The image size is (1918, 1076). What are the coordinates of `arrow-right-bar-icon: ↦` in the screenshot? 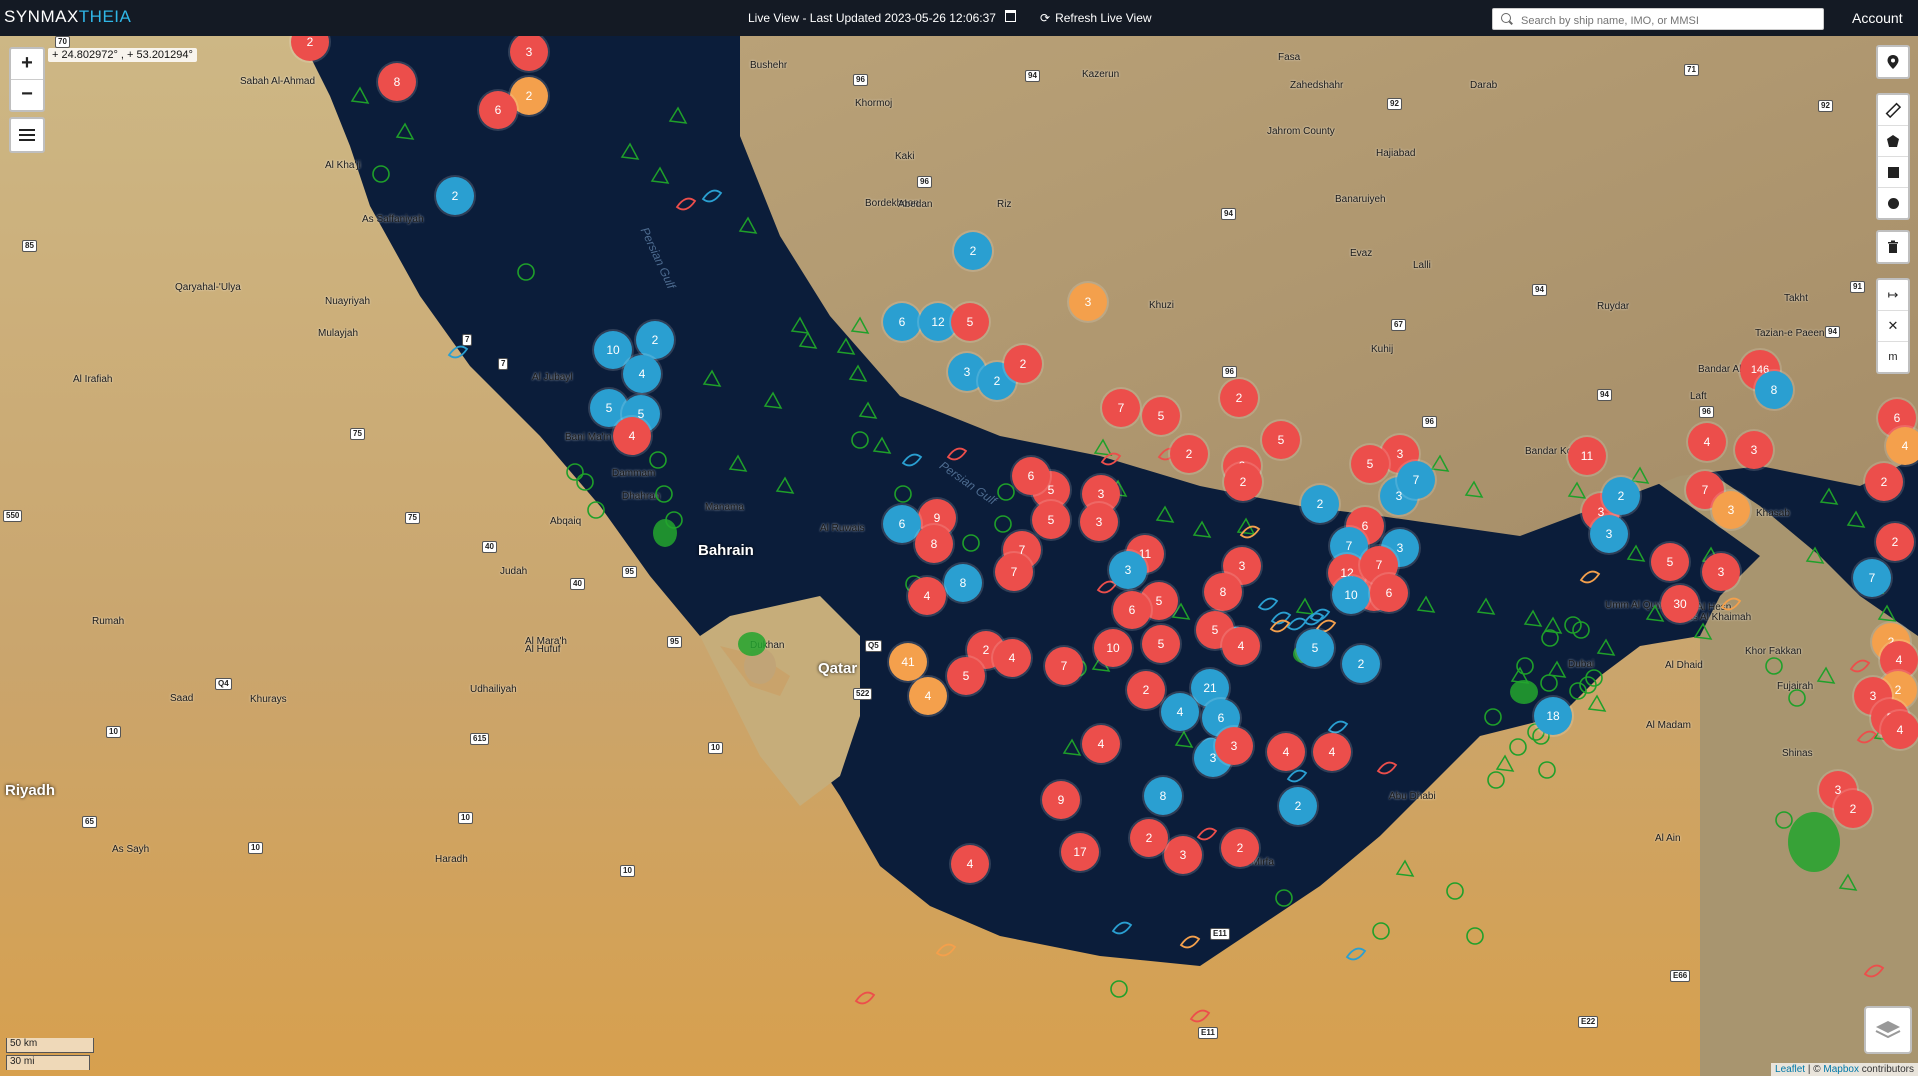 It's located at (1893, 295).